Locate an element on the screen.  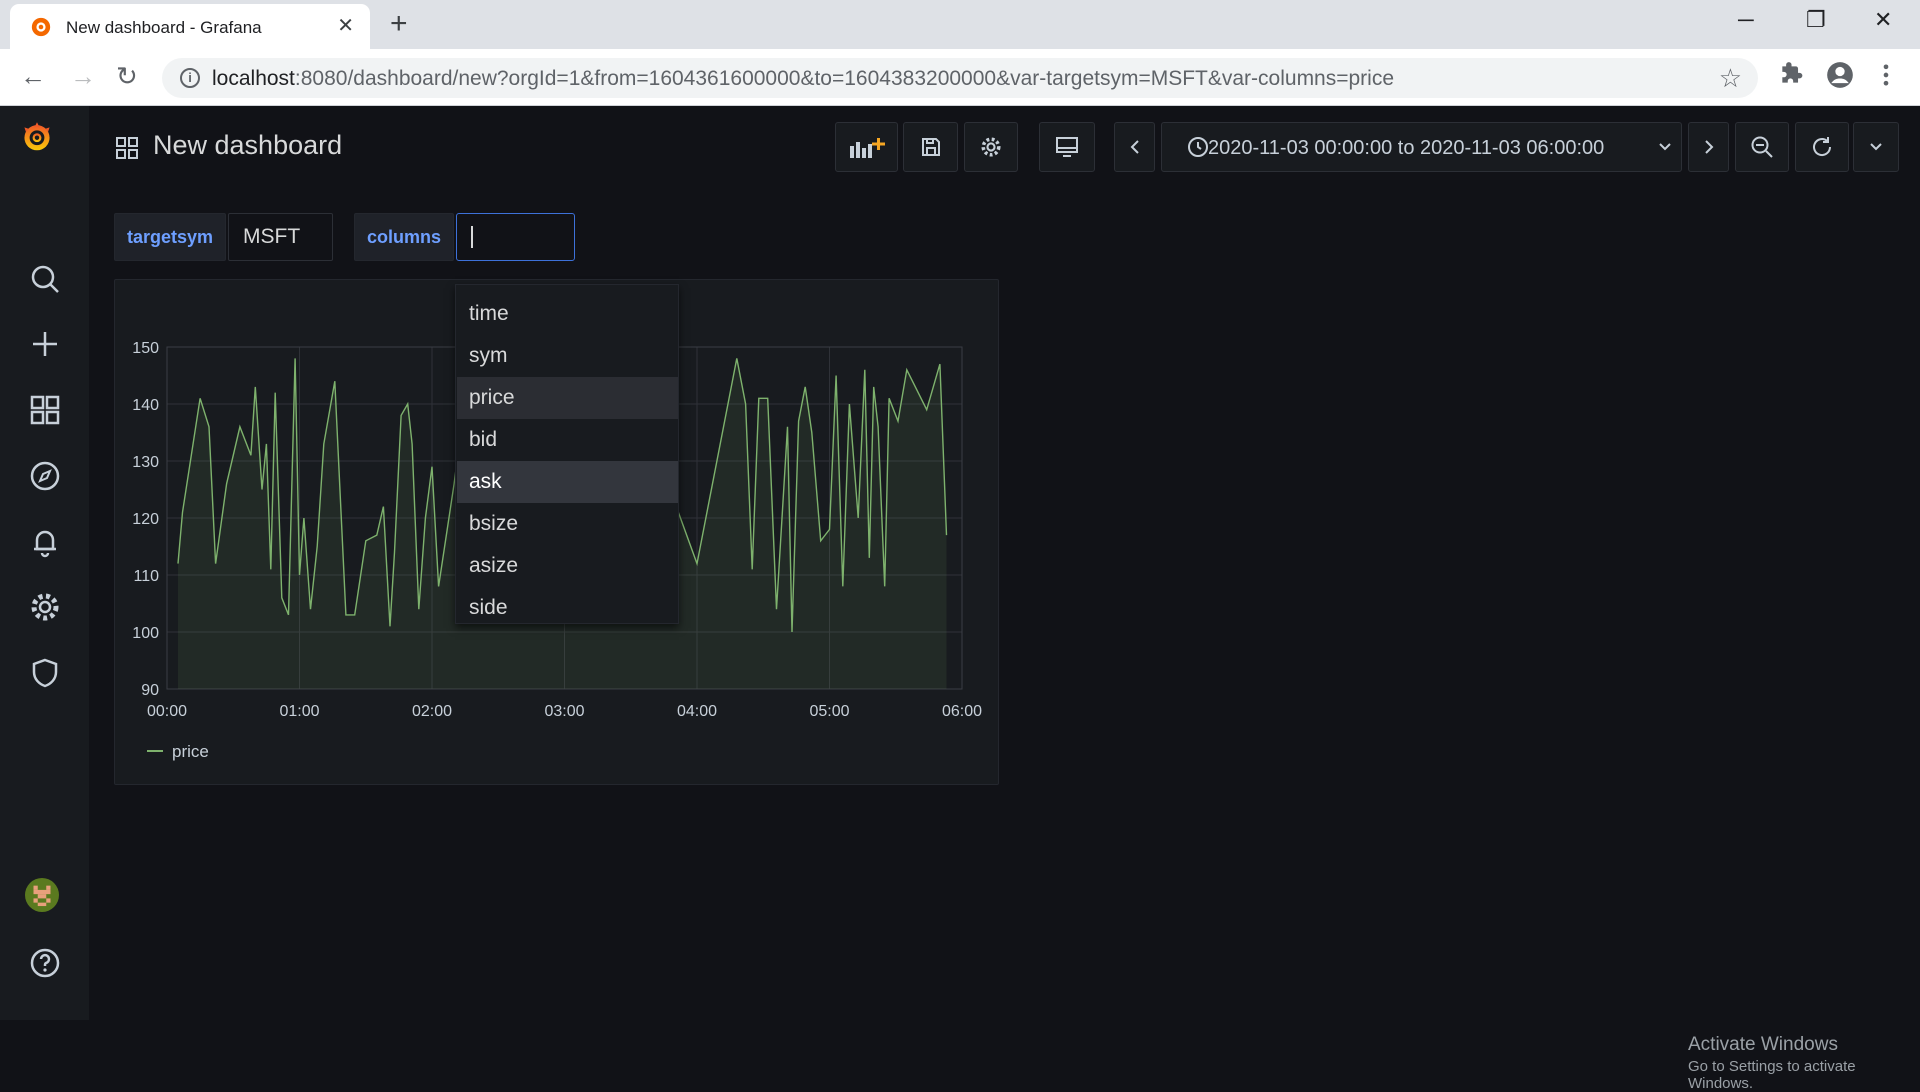
activate-windows-subtitle: Go to Settings to activate Windows. is located at coordinates (1772, 1075).